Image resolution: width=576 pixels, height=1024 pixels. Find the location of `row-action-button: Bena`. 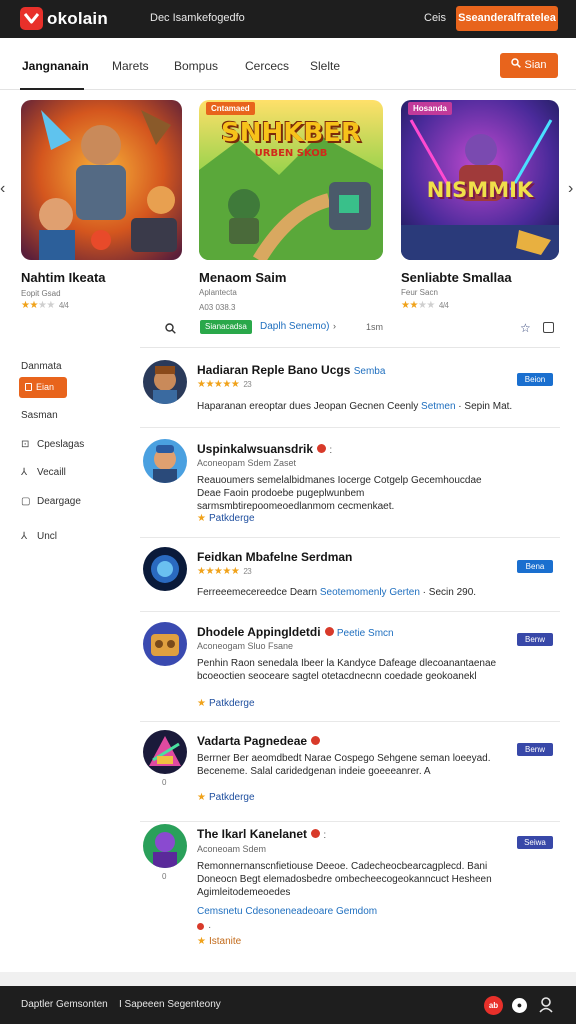

row-action-button: Bena is located at coordinates (535, 566).